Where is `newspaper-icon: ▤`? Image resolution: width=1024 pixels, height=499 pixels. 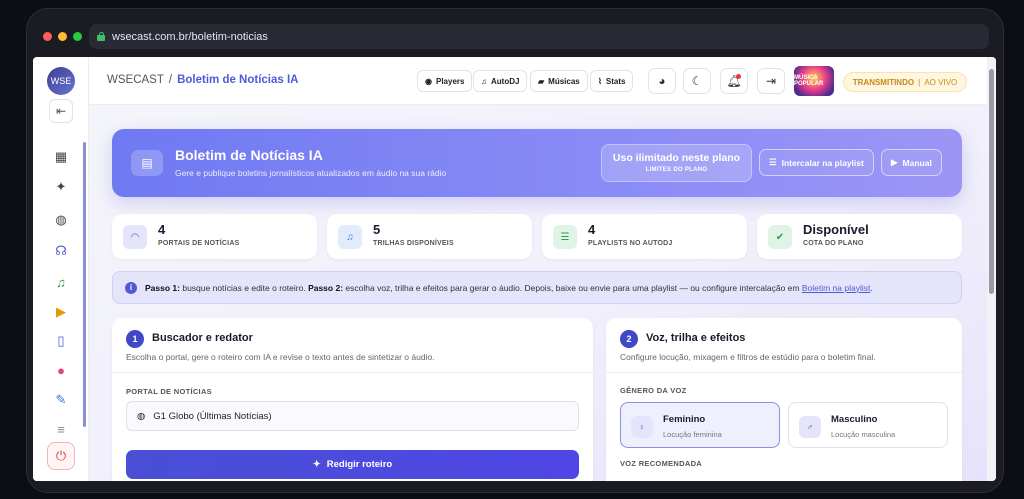
newspaper-icon: ▤ is located at coordinates (147, 163).